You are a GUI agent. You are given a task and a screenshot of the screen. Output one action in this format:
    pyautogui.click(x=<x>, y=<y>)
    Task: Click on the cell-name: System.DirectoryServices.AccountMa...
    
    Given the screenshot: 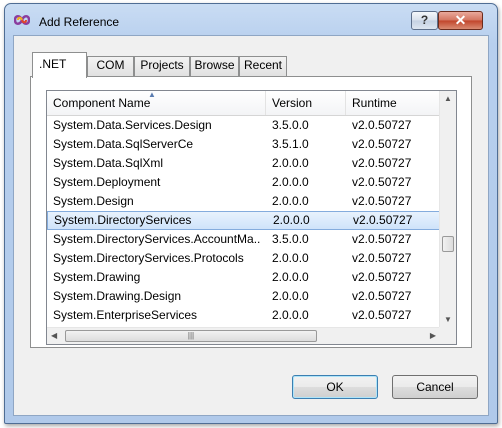 What is the action you would take?
    pyautogui.click(x=157, y=239)
    